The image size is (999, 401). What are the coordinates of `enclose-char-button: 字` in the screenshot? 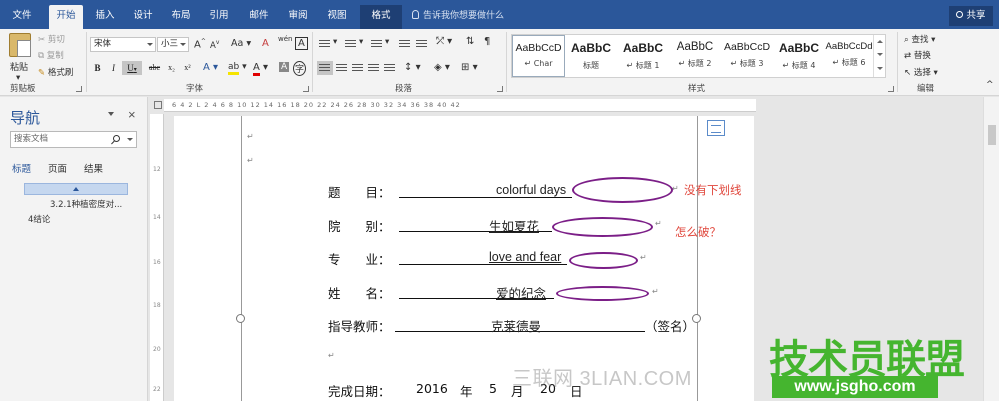 It's located at (300, 68).